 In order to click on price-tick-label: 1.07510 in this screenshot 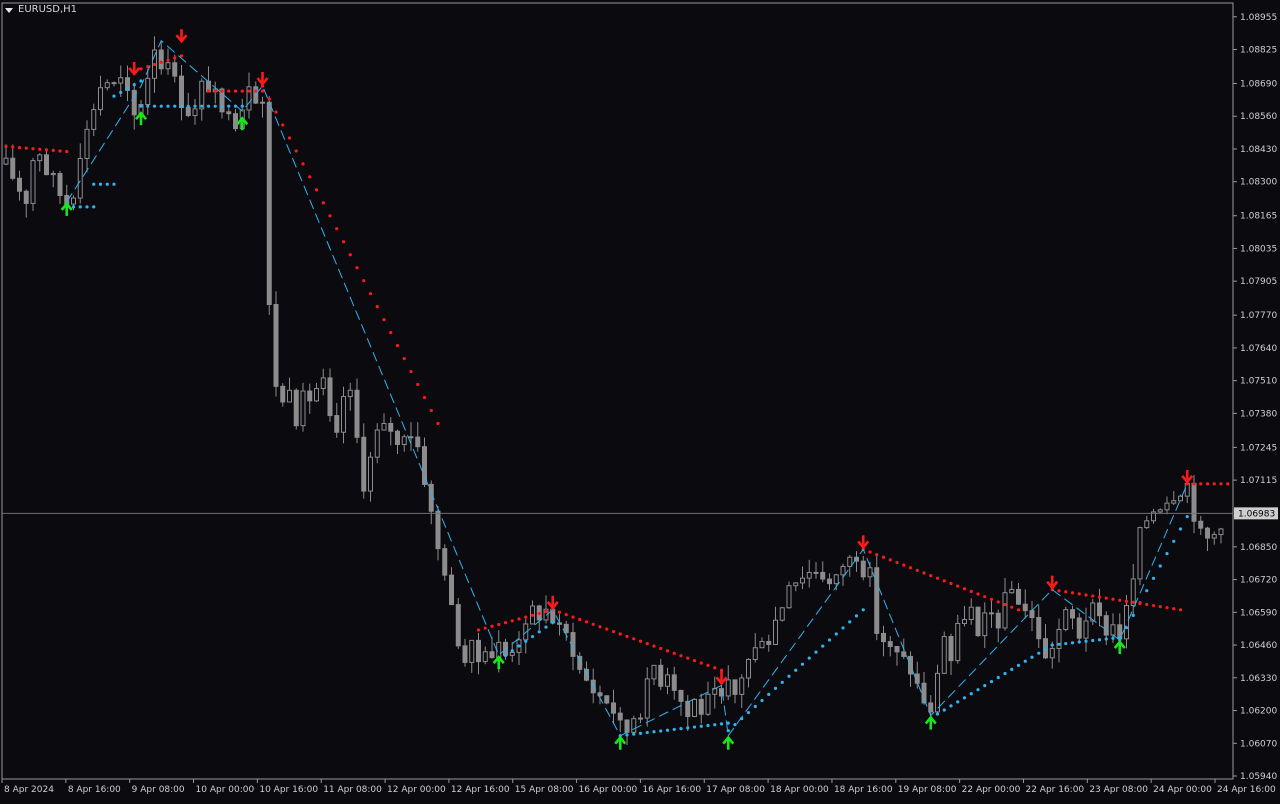, I will do `click(1258, 382)`.